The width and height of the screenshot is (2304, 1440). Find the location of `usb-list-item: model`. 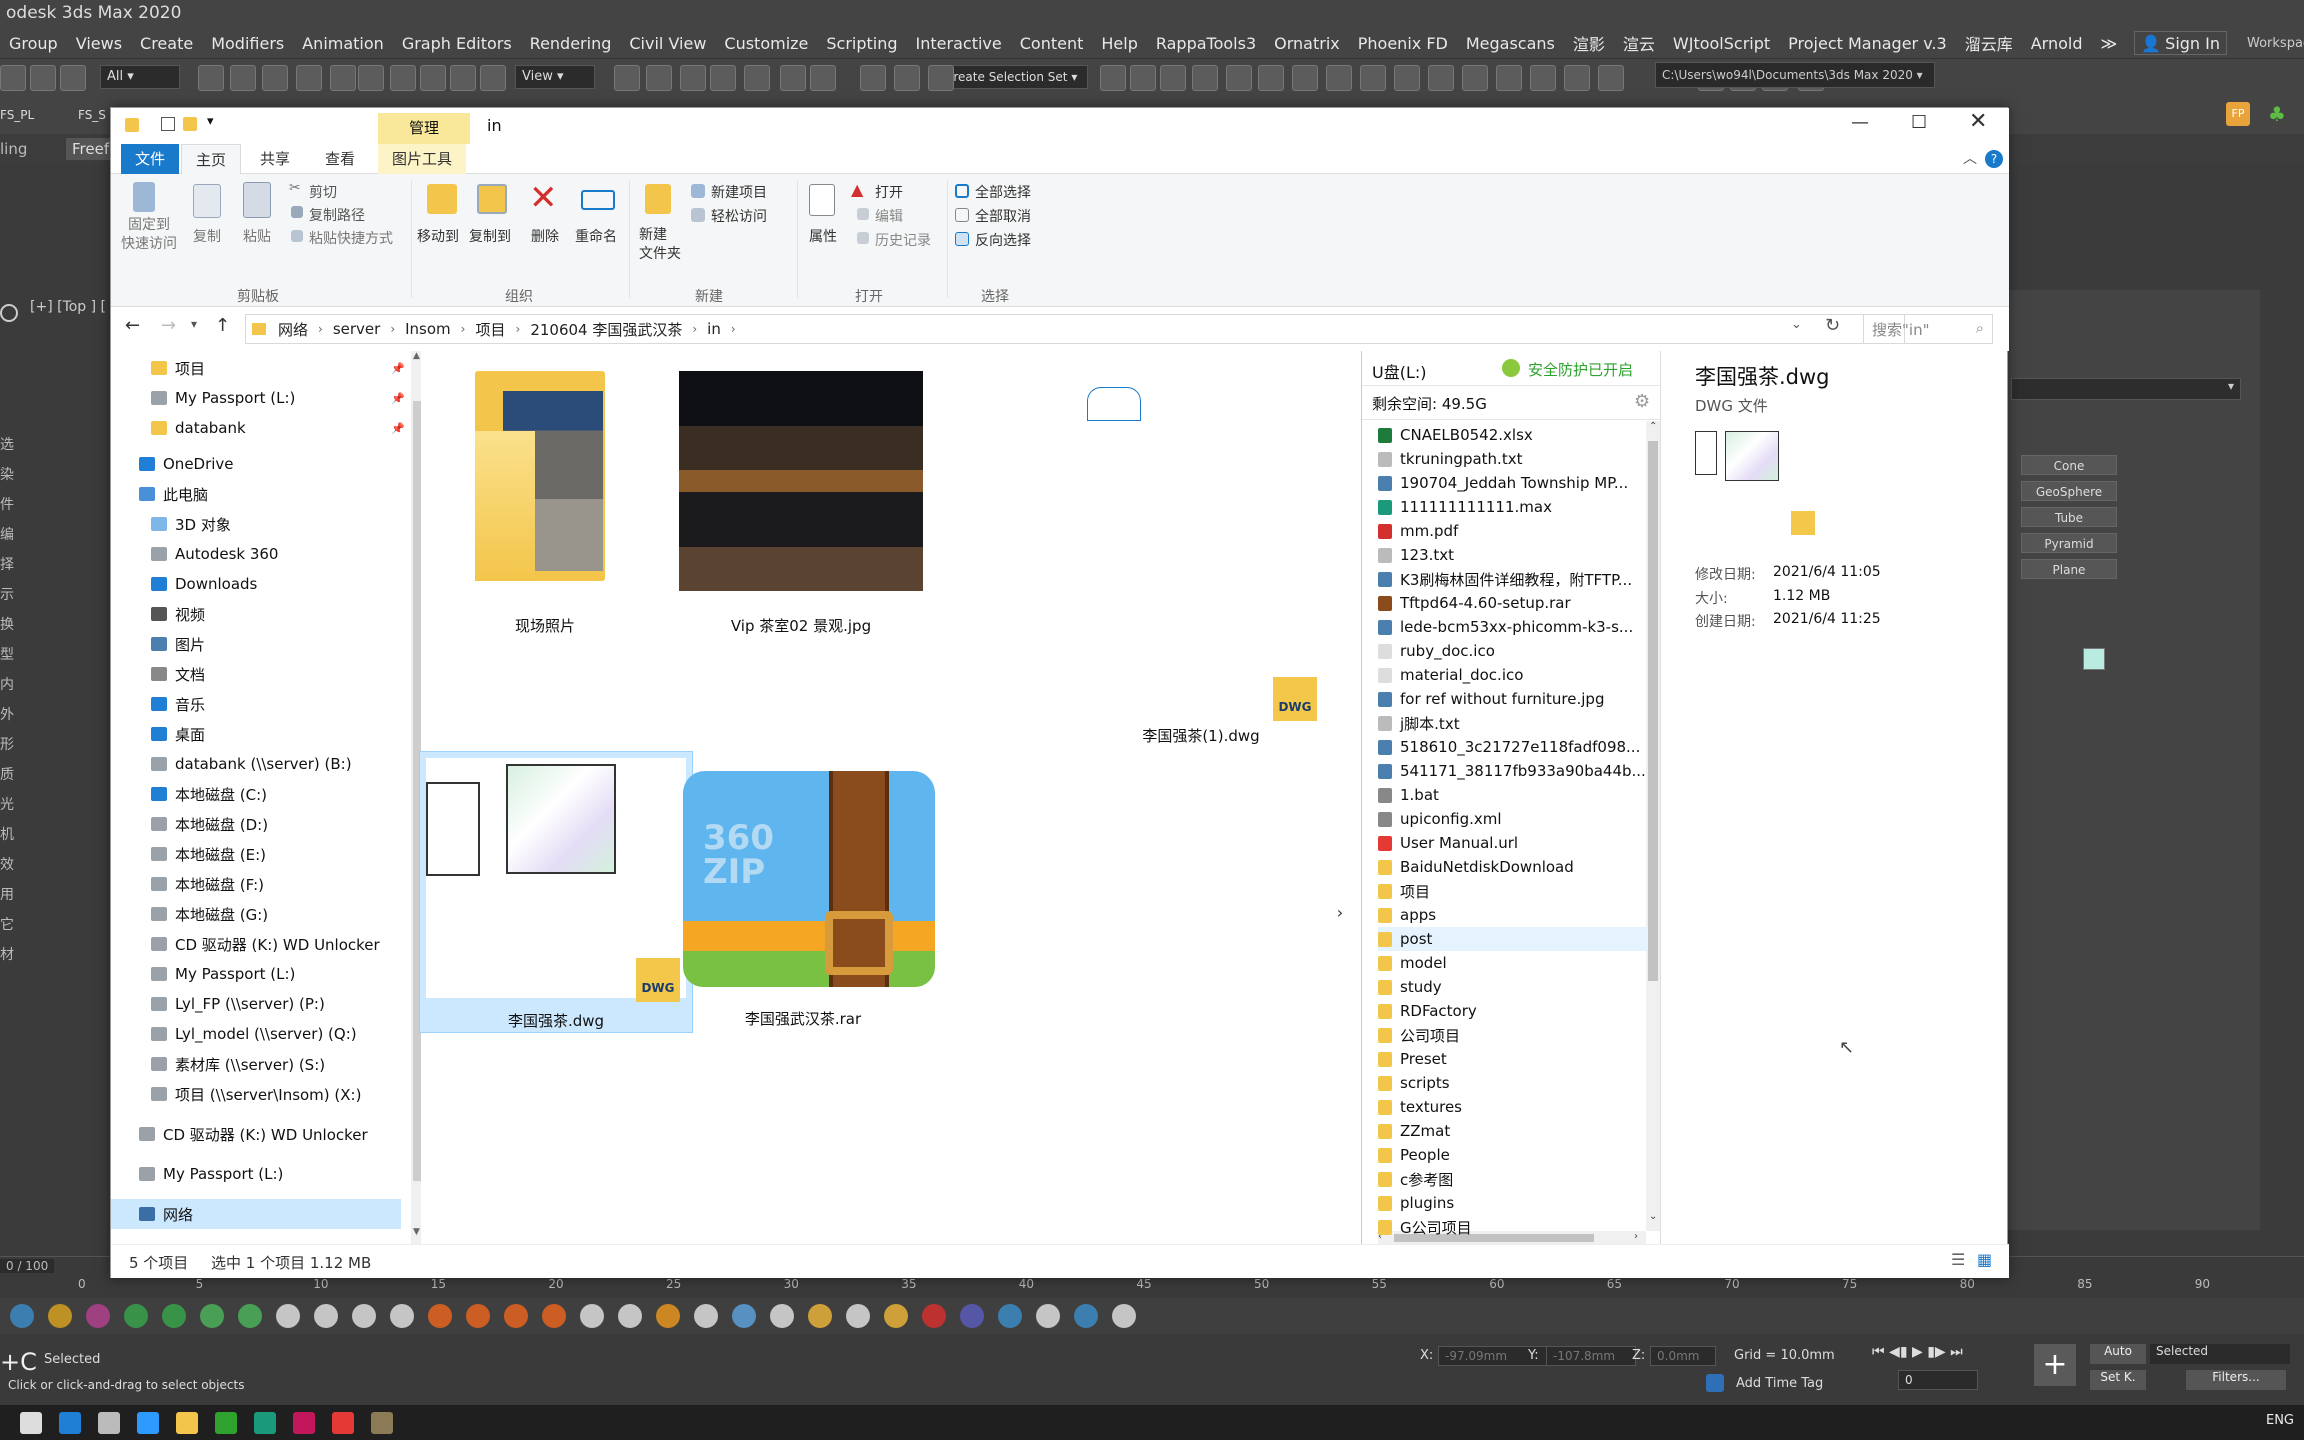

usb-list-item: model is located at coordinates (1513, 963).